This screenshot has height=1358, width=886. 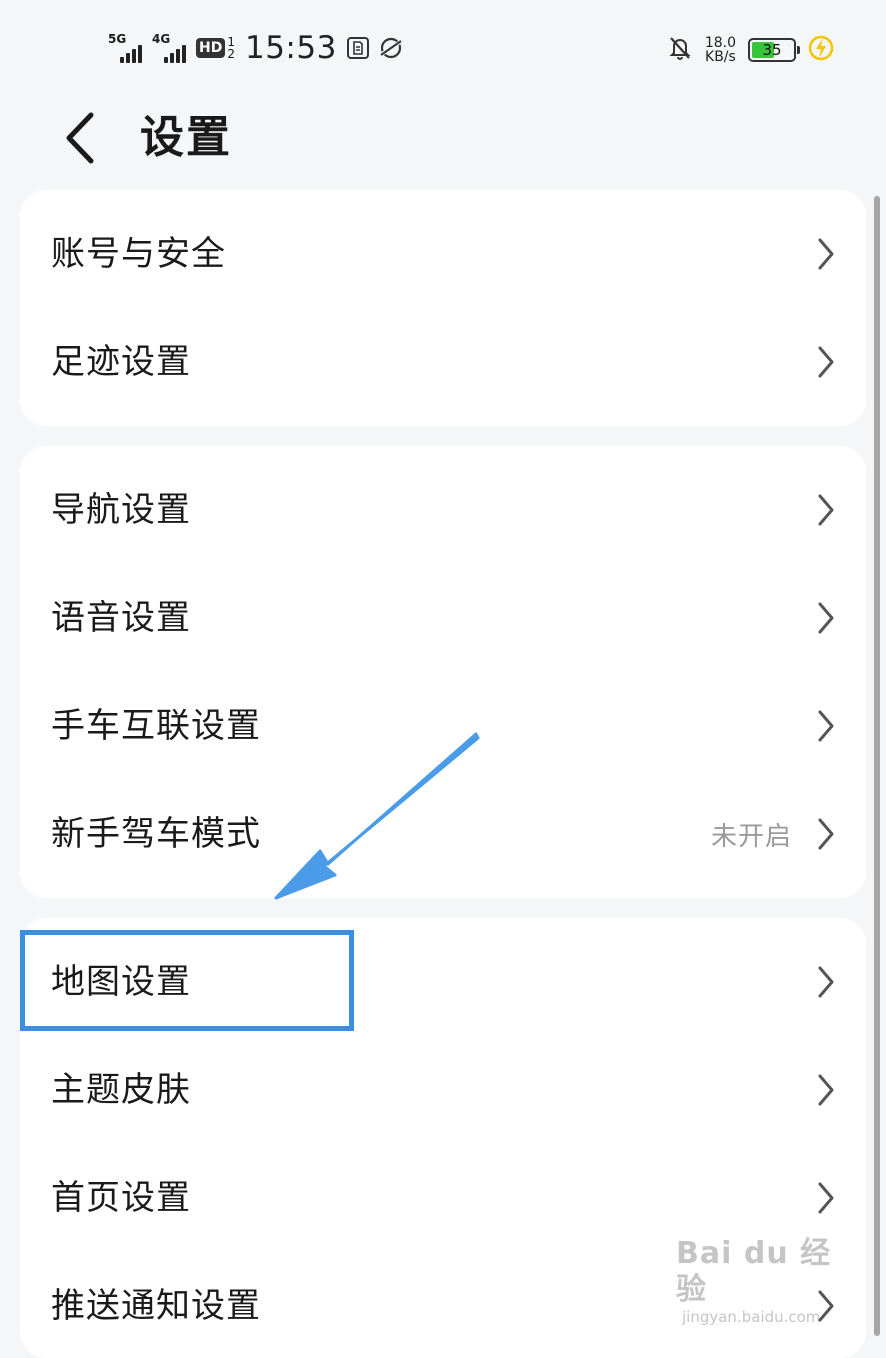 What do you see at coordinates (121, 1090) in the screenshot?
I see `settings-item-label: 主题皮肤` at bounding box center [121, 1090].